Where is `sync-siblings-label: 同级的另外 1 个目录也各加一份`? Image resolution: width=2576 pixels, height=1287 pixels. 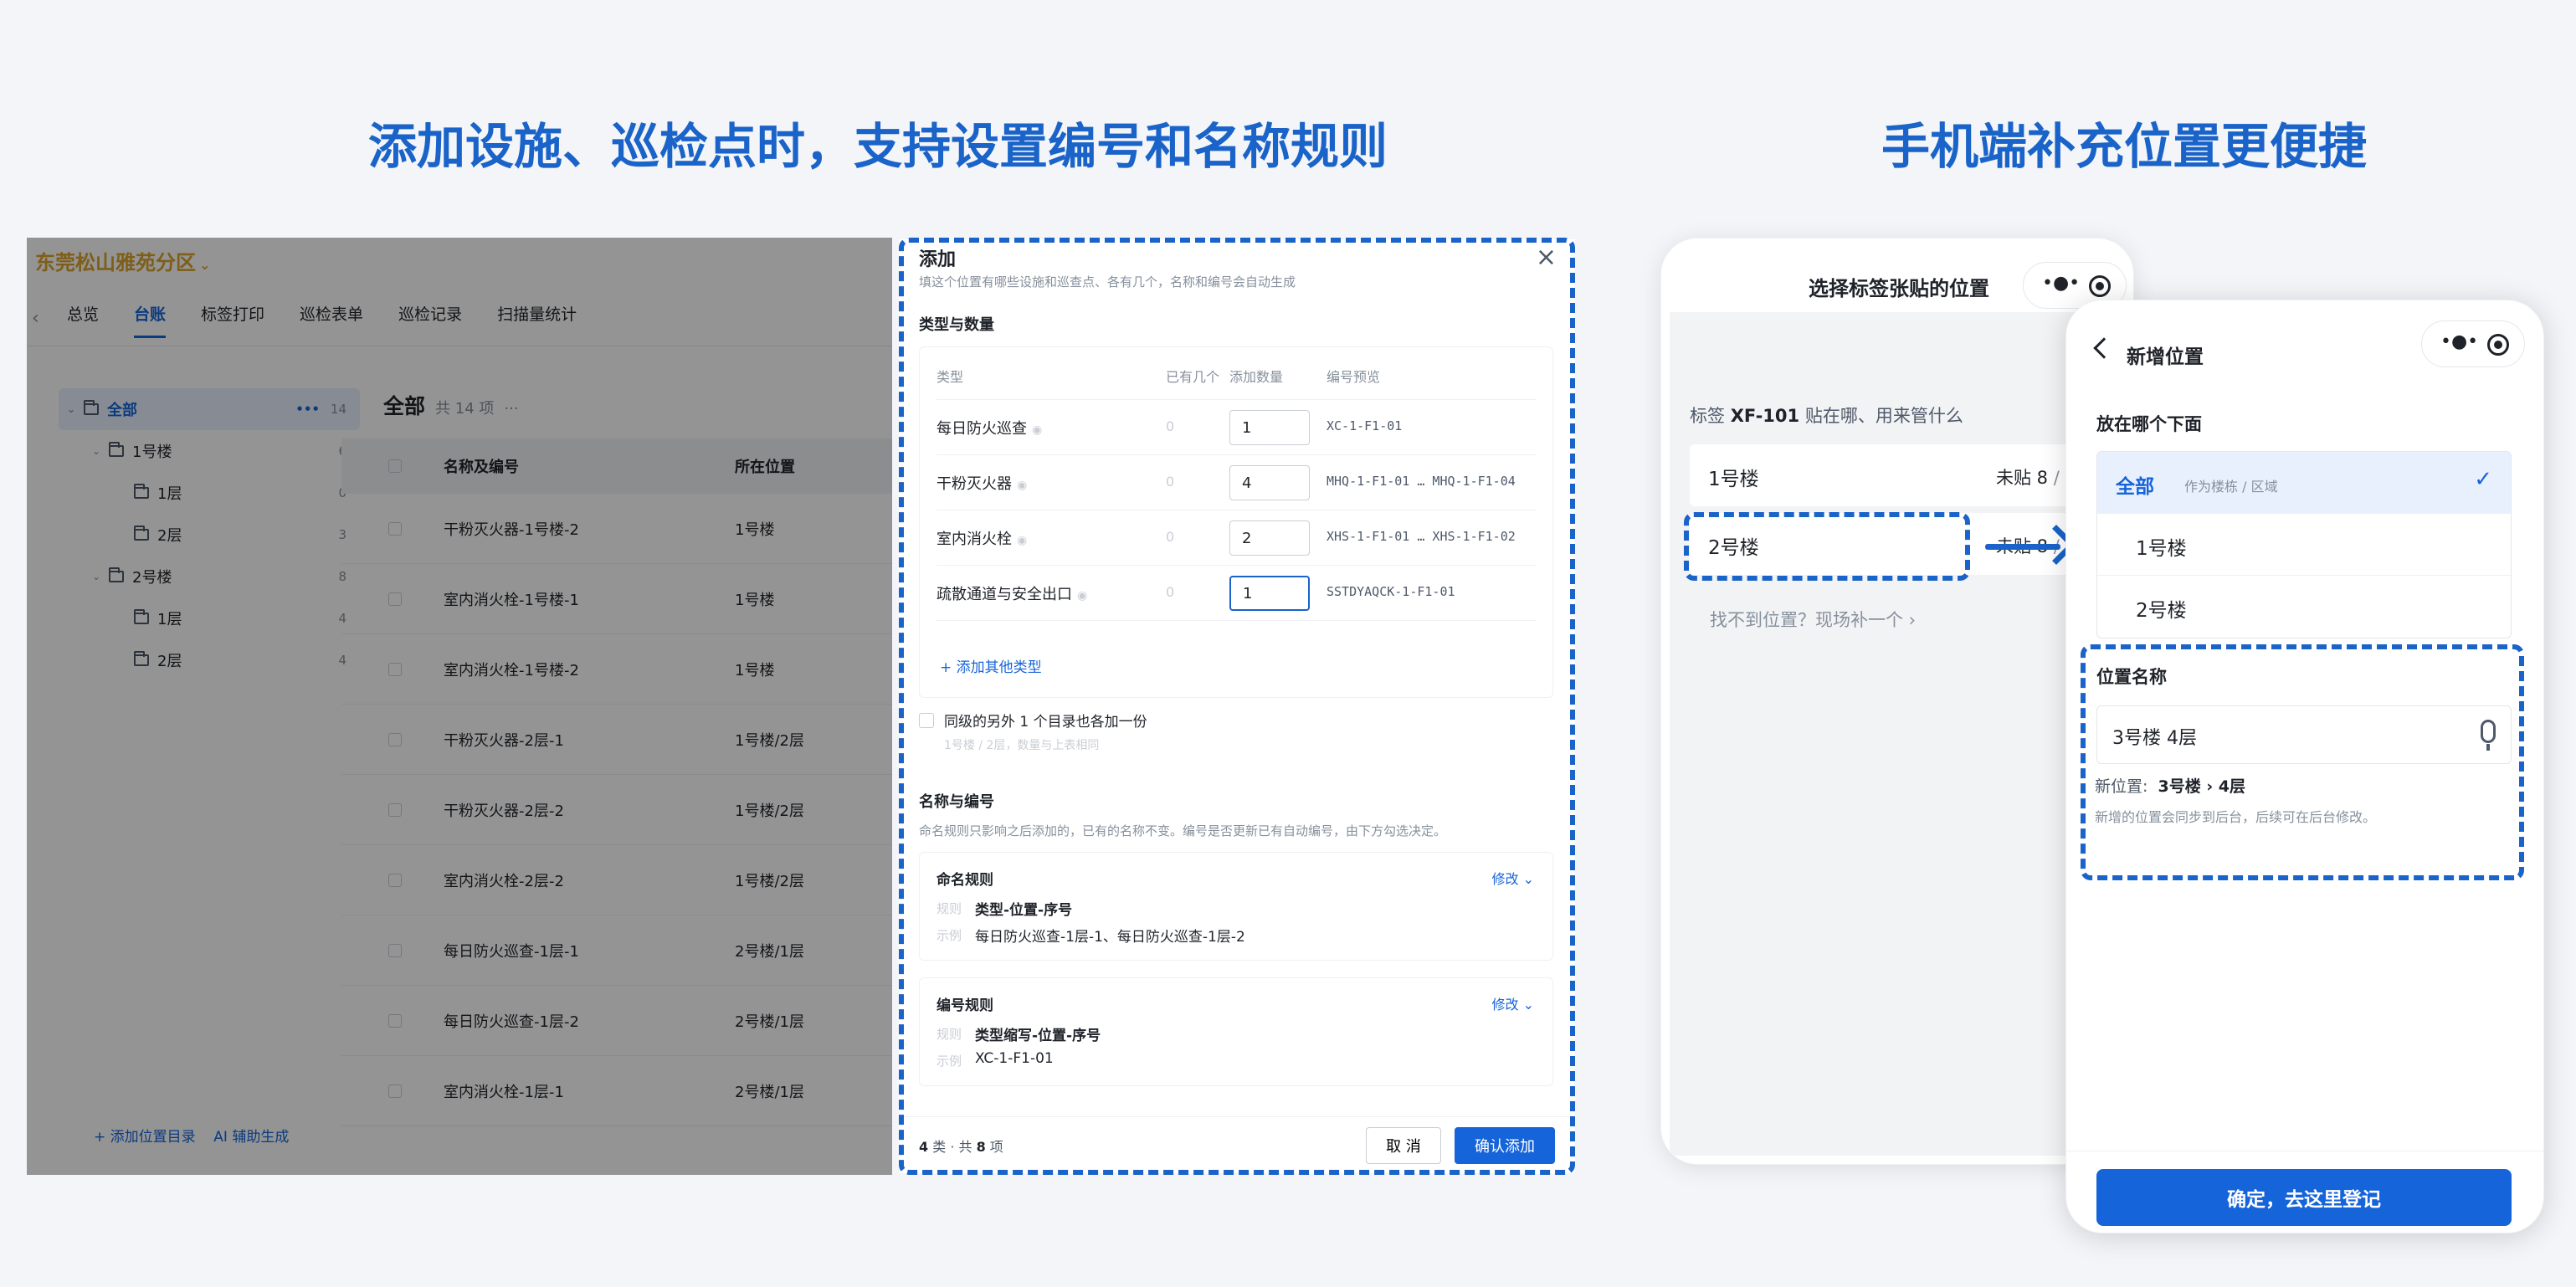
sync-siblings-label: 同级的另外 1 个目录也各加一份 is located at coordinates (1045, 723).